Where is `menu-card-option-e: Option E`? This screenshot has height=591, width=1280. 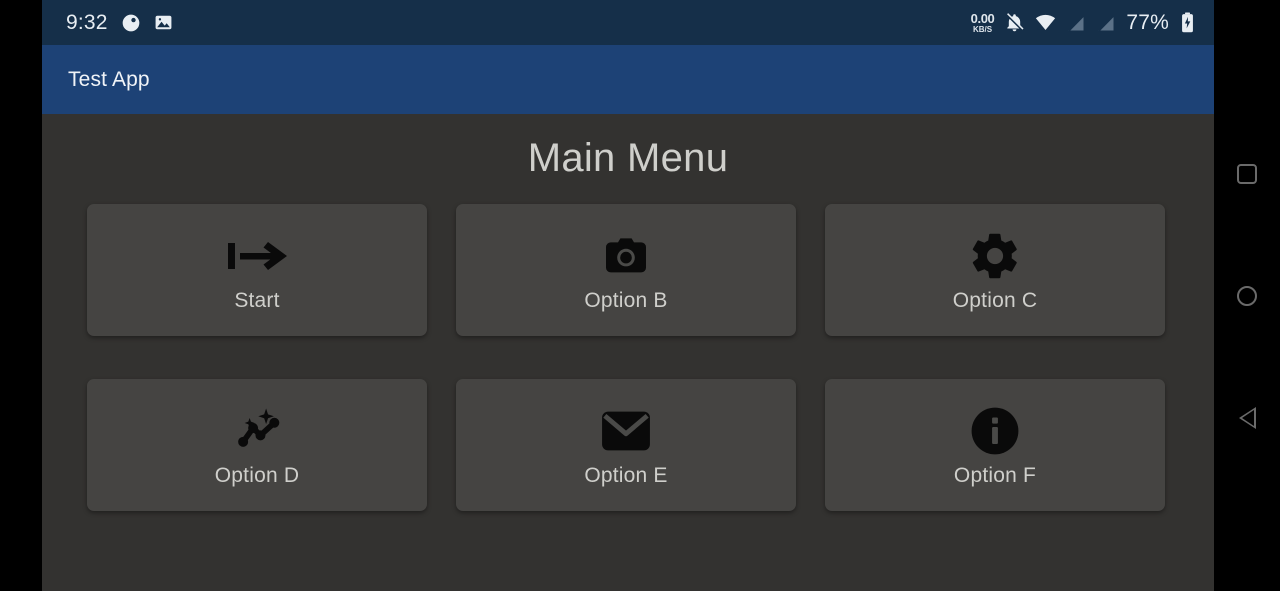
menu-card-option-e: Option E is located at coordinates (626, 445).